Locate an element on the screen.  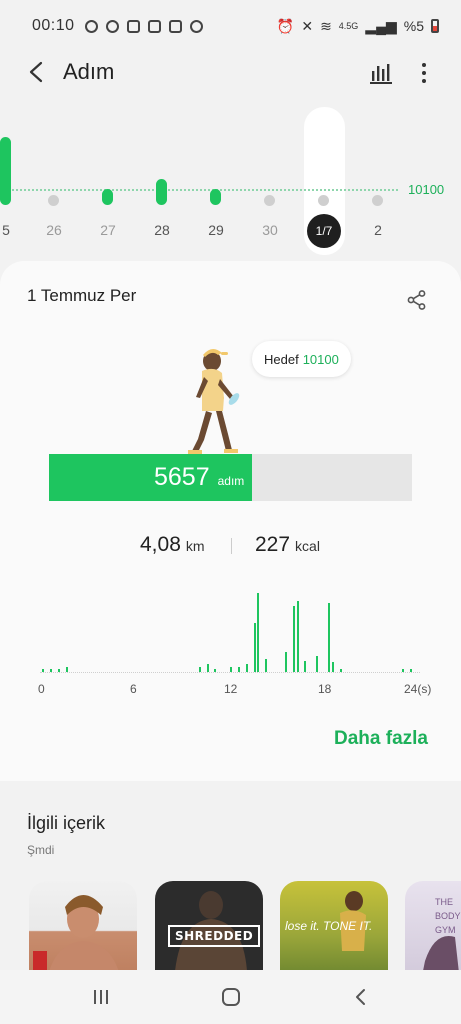
day-label: 27 is located at coordinates (108, 230).